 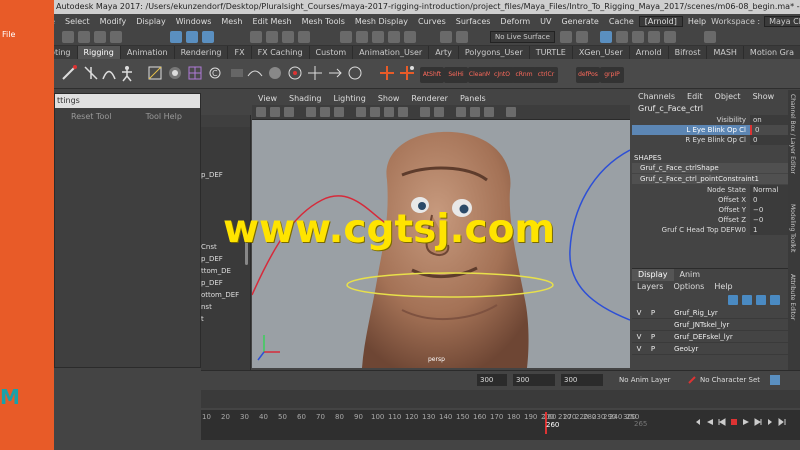 I want to click on attr-node-state: Node State Normal, so click(x=710, y=190).